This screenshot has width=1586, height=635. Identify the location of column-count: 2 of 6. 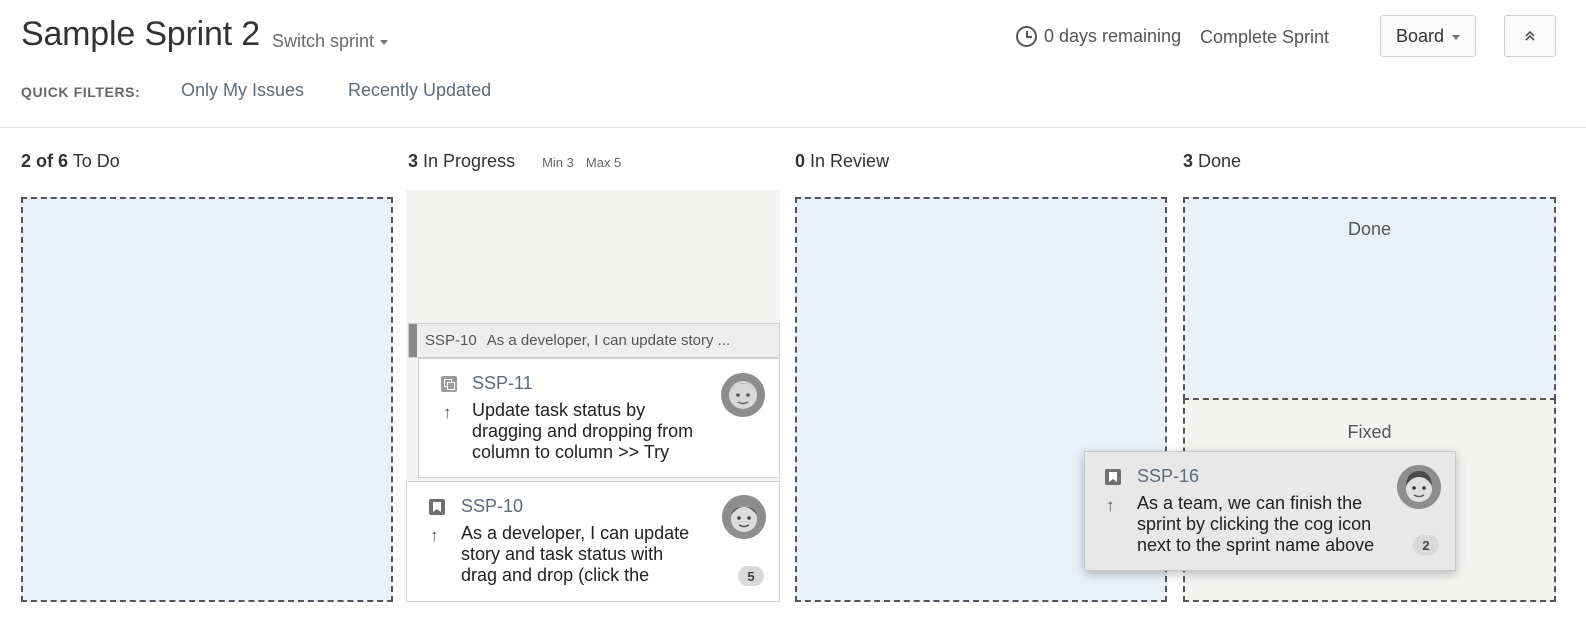
(45, 161).